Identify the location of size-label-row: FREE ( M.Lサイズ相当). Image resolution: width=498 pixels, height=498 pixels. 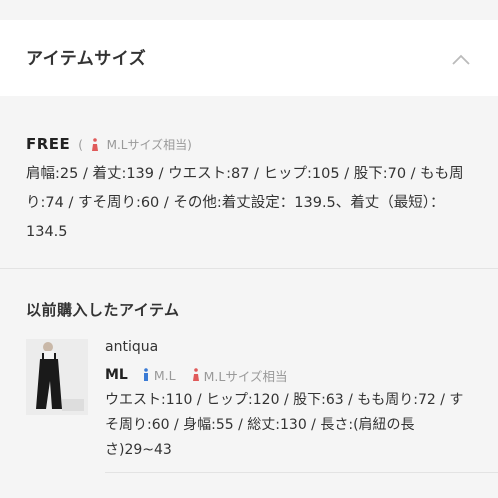
(109, 144).